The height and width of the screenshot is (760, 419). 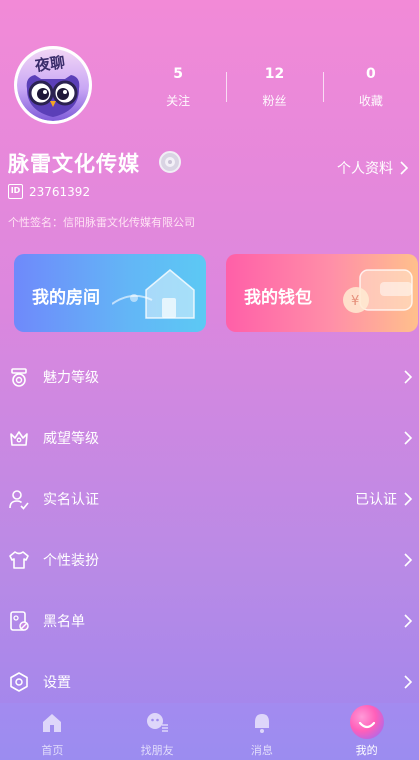 I want to click on tab-find-friends: 找朋友, so click(x=157, y=731).